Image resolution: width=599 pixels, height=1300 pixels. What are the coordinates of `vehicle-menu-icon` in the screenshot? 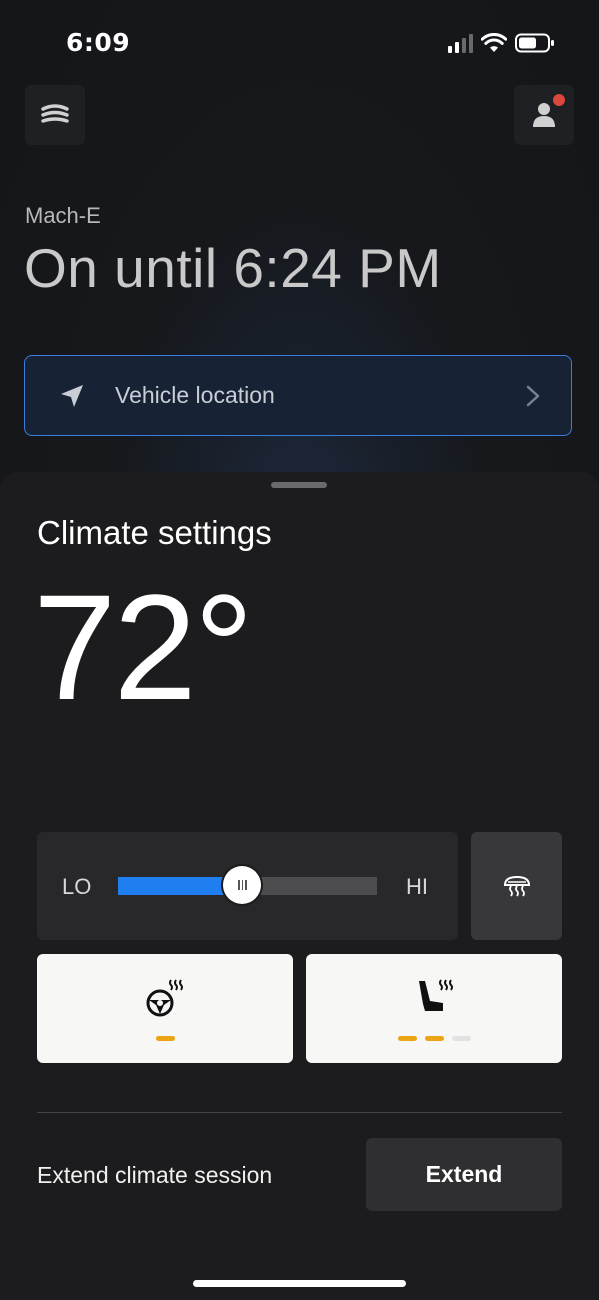 It's located at (55, 113).